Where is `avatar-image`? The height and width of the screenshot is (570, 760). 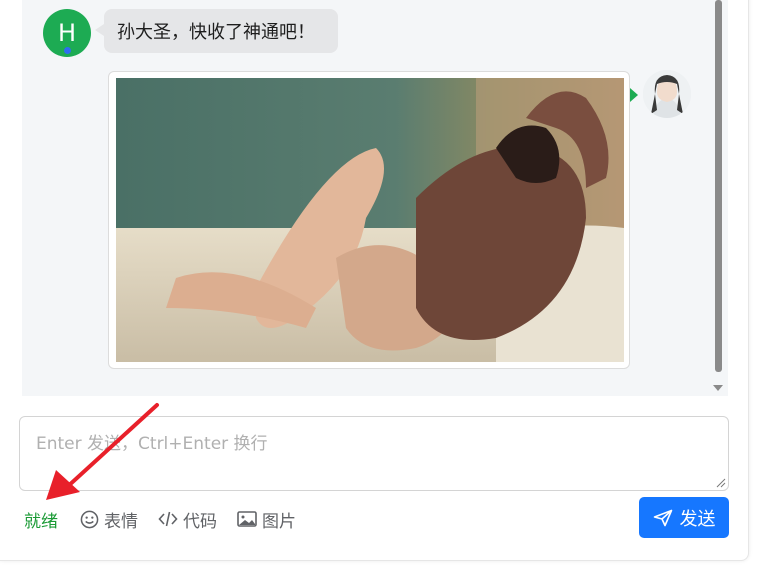 avatar-image is located at coordinates (667, 94).